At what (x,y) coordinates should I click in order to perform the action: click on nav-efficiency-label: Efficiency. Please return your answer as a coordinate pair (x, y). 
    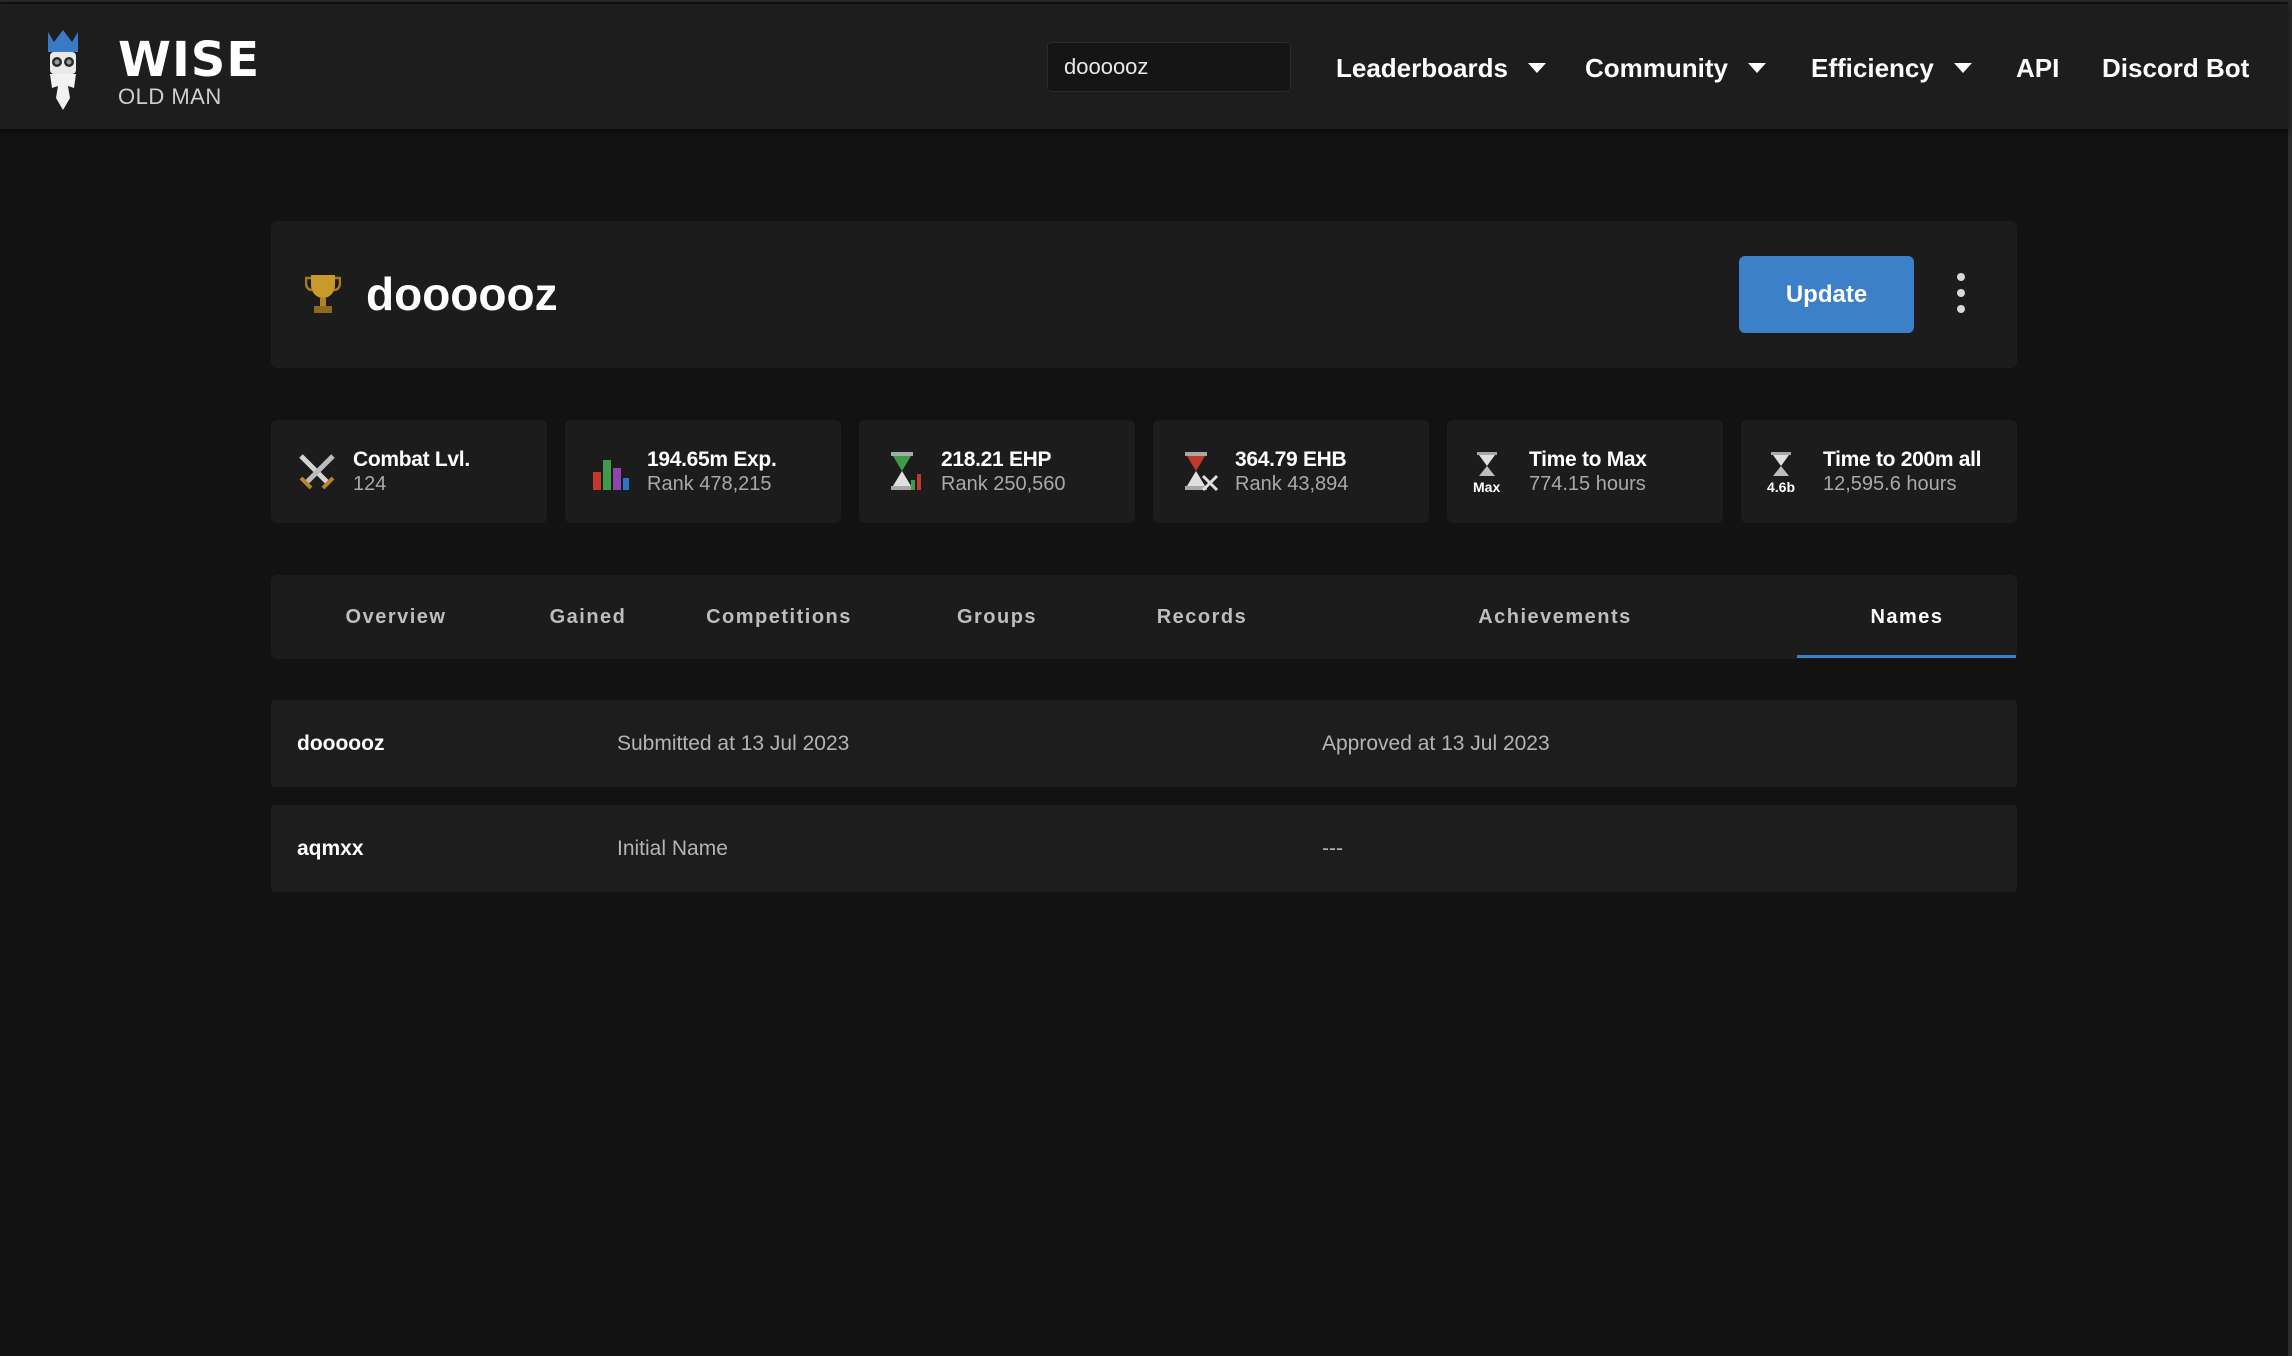
    Looking at the image, I should click on (1872, 68).